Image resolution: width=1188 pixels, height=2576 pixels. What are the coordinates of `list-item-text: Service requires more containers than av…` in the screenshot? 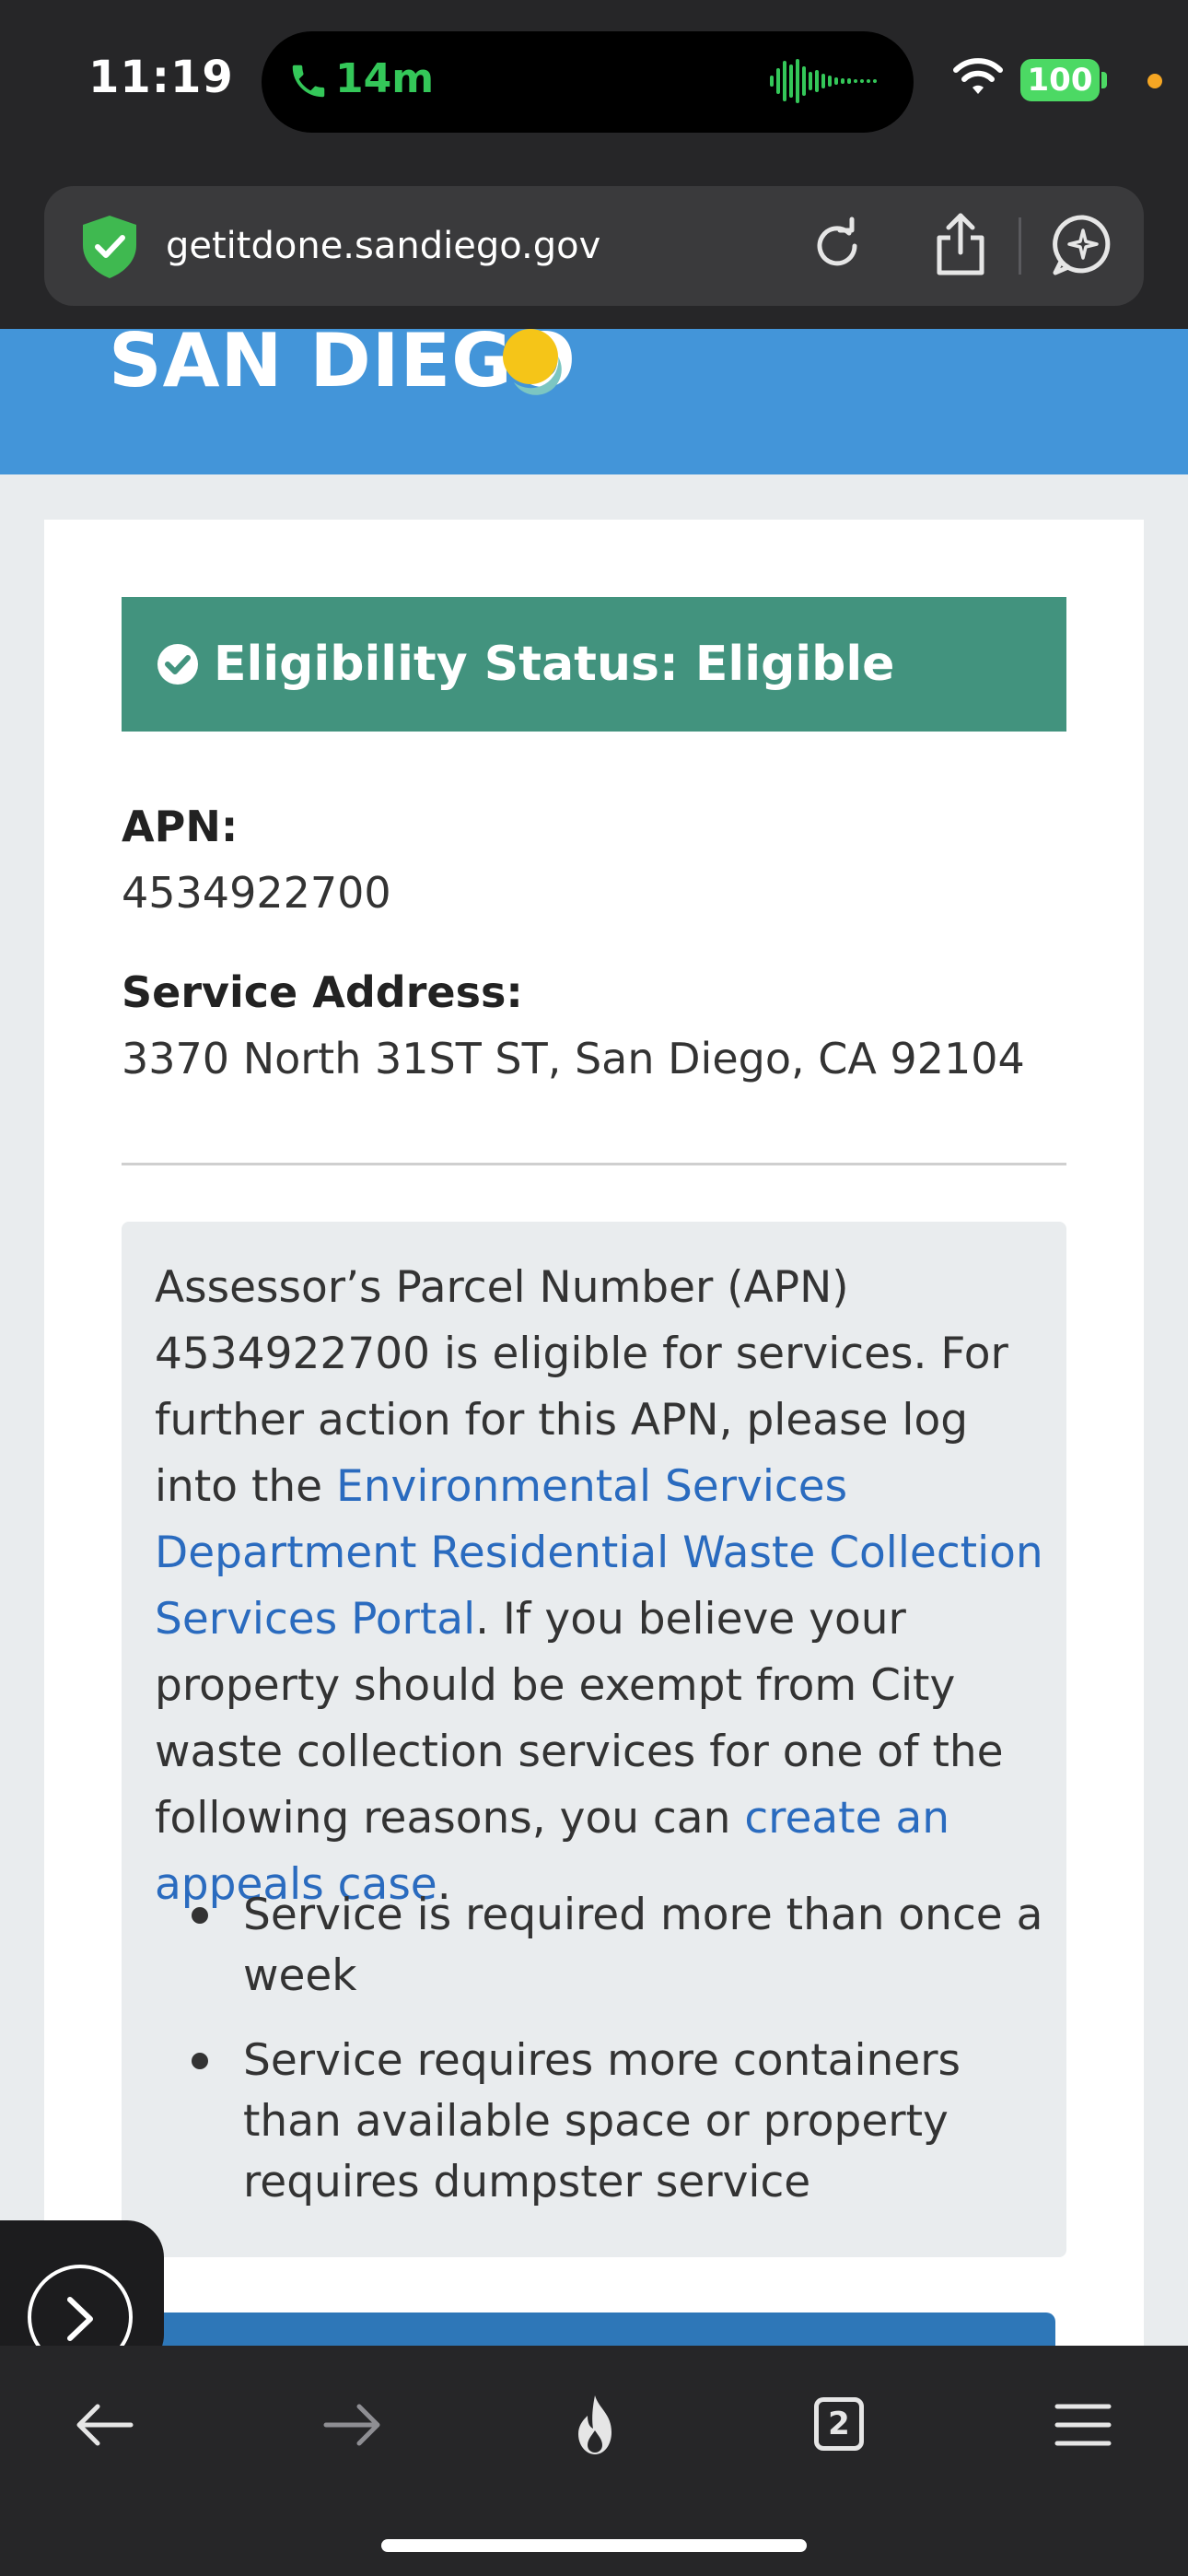 It's located at (602, 2121).